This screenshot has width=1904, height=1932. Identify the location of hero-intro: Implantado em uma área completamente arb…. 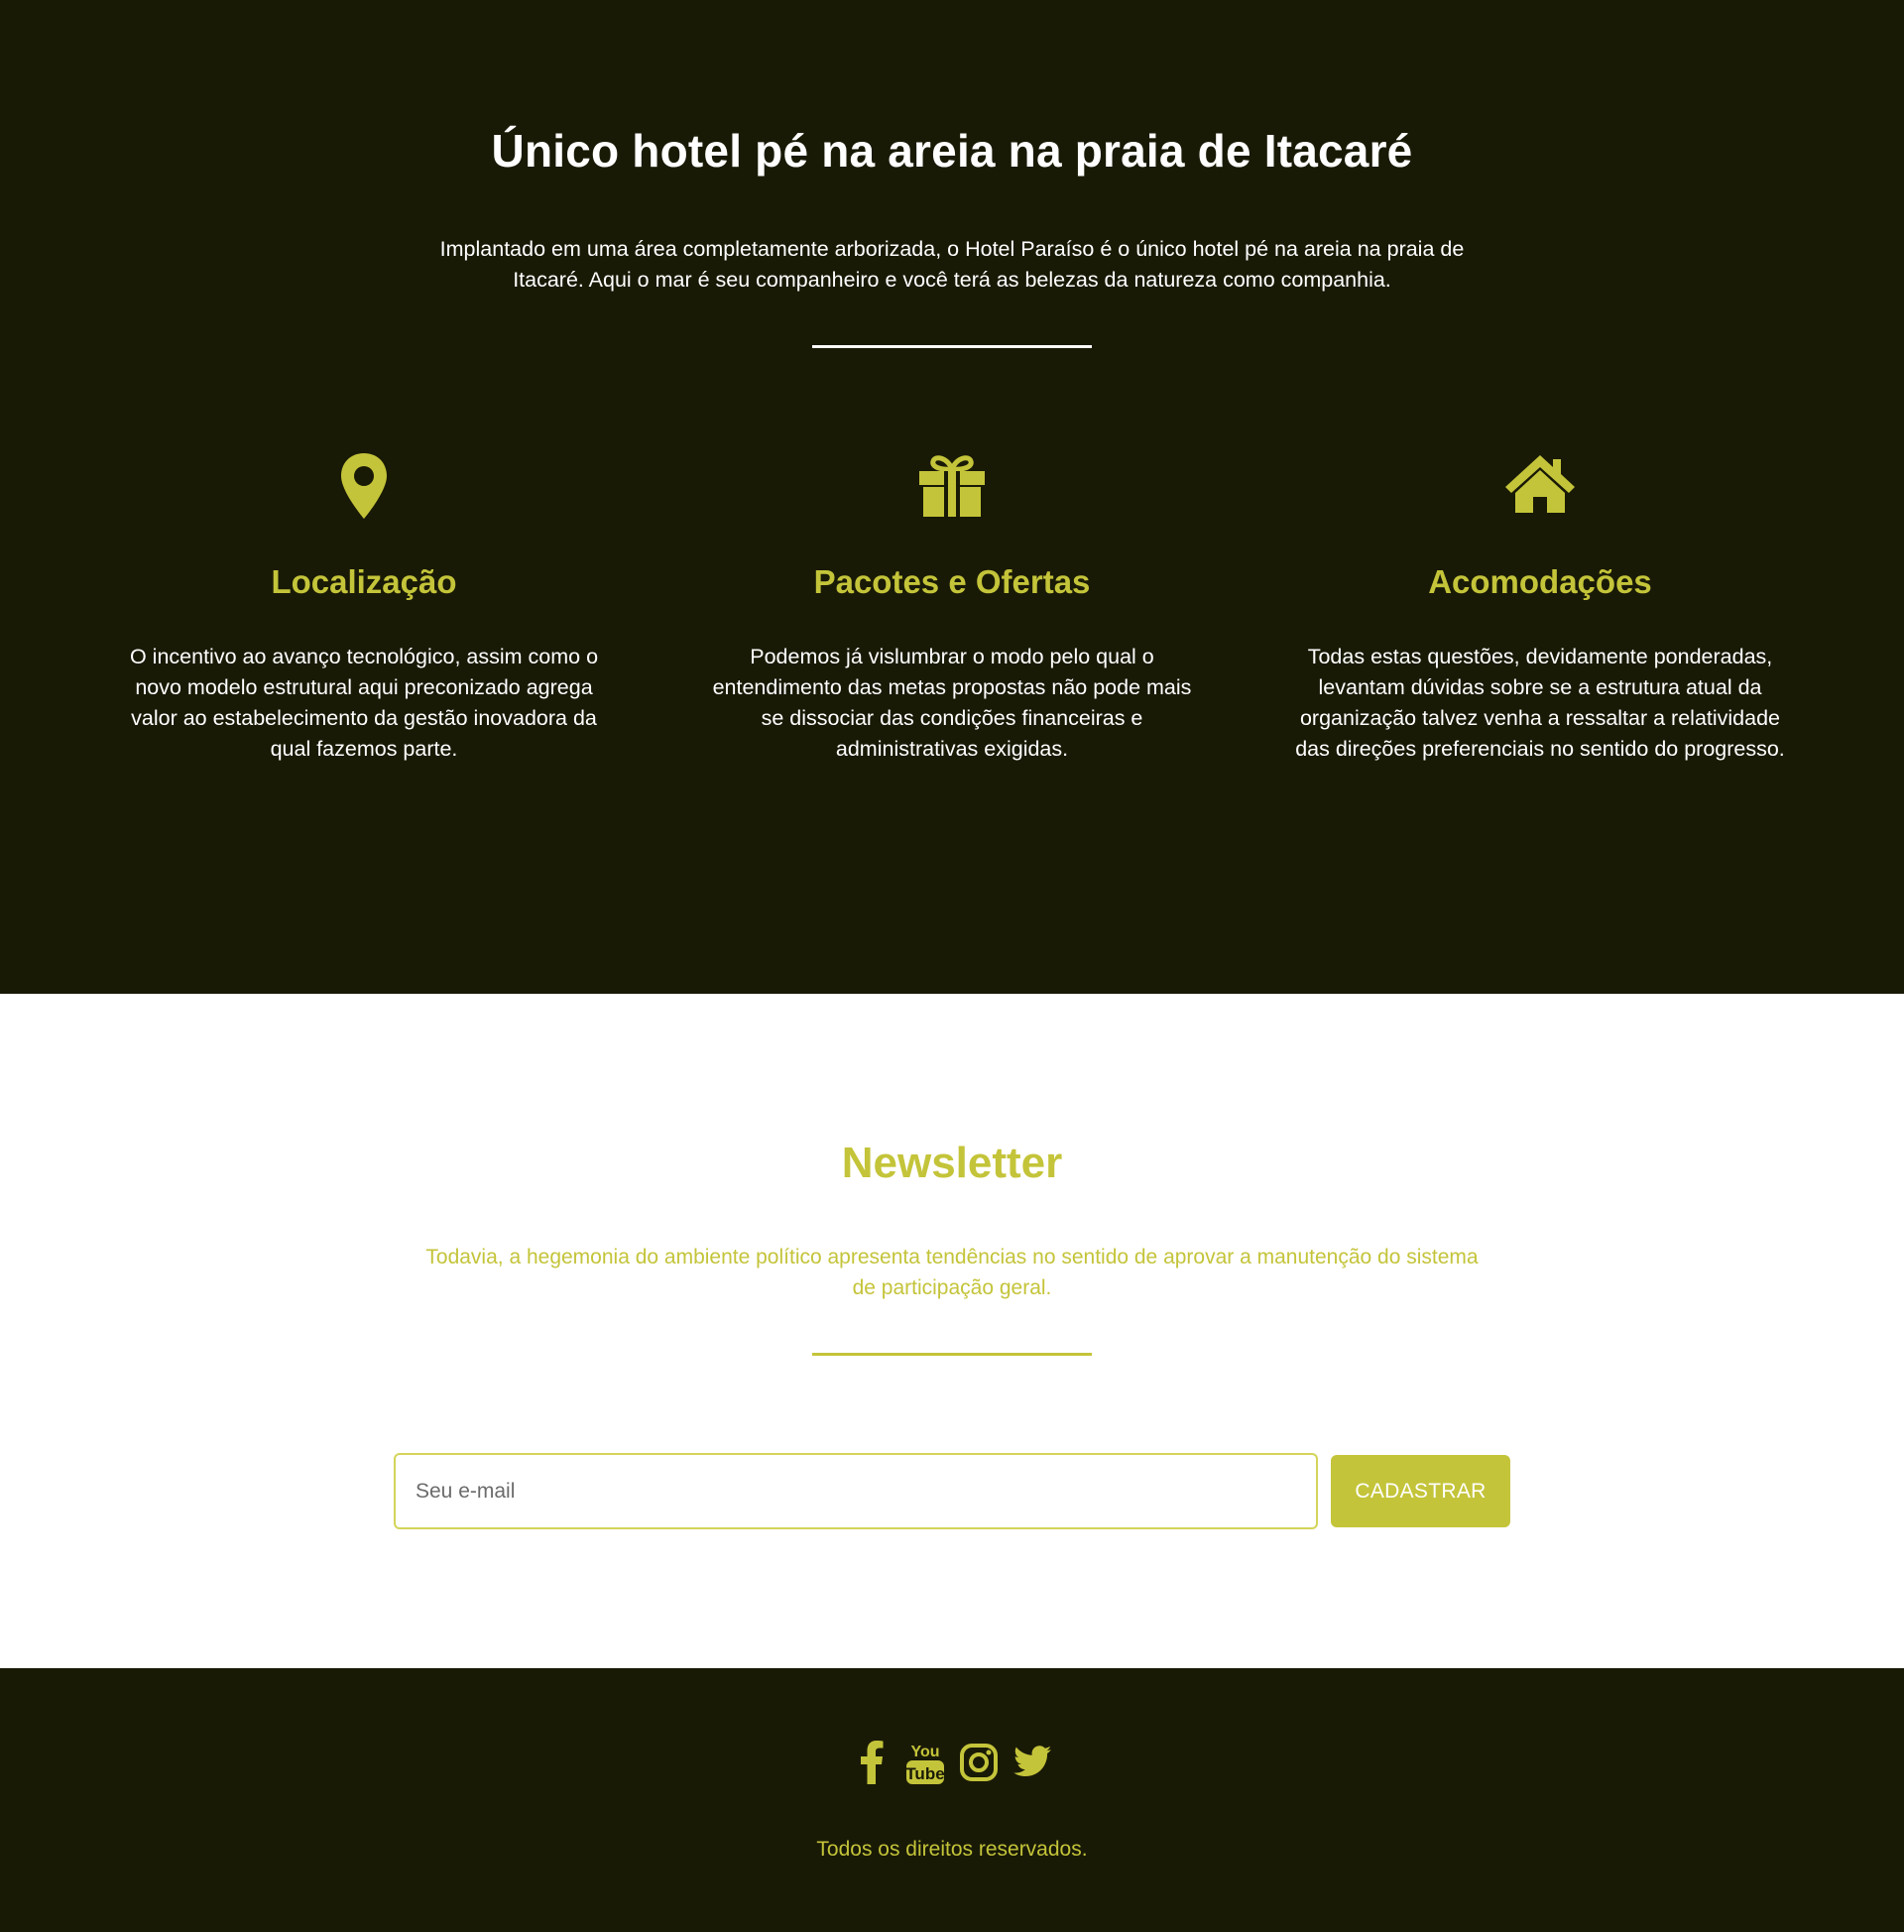
(952, 264).